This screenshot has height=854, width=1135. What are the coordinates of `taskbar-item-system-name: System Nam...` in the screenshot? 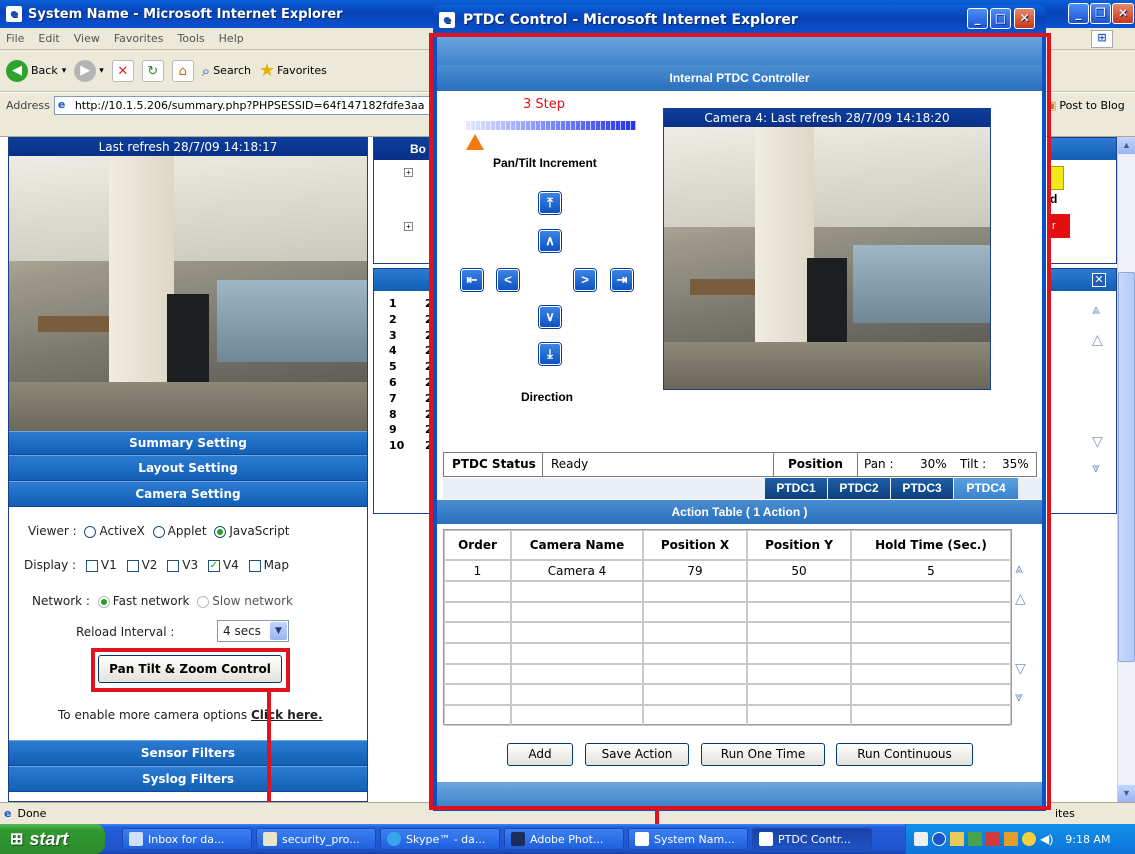 It's located at (688, 839).